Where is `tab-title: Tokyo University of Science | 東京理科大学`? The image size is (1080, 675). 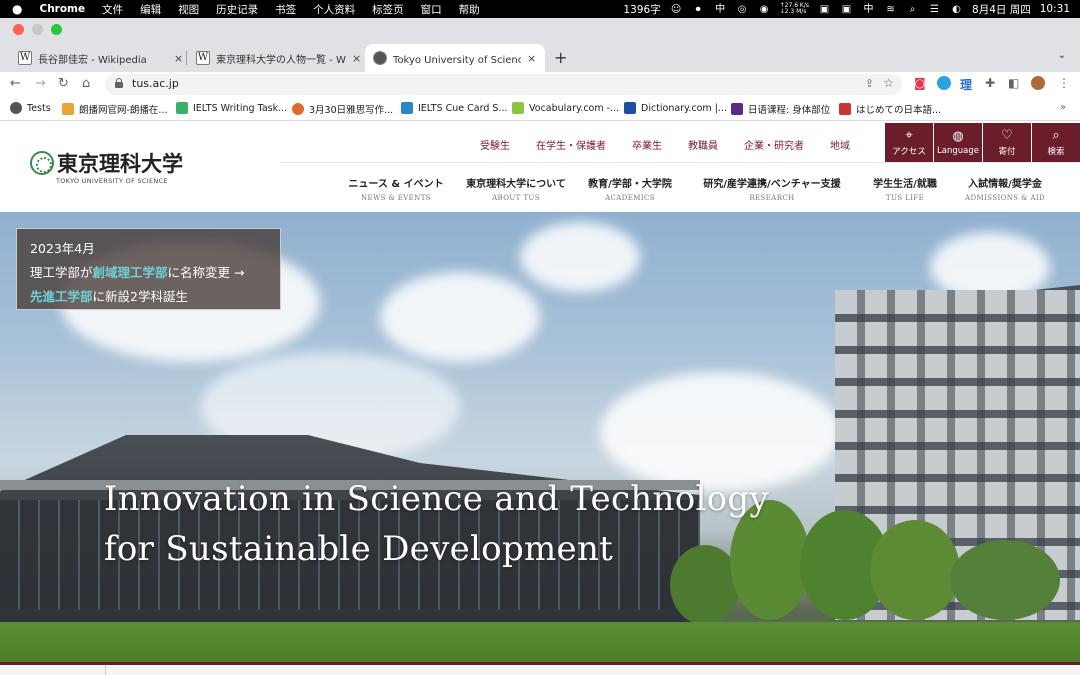 tab-title: Tokyo University of Science | 東京理科大学 is located at coordinates (457, 60).